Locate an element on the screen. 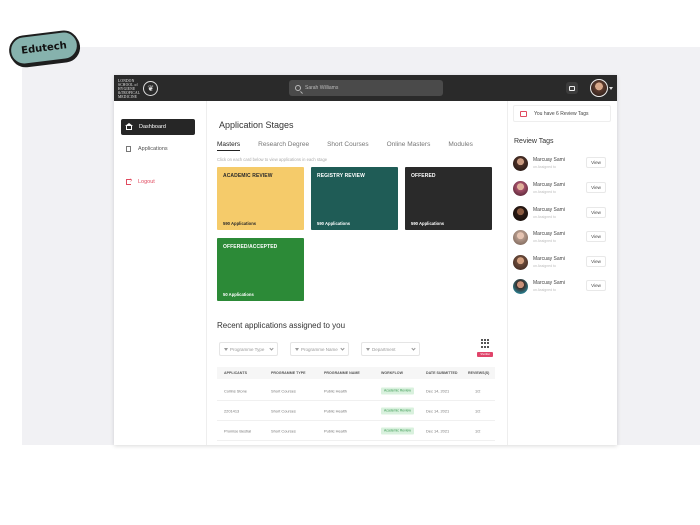 This screenshot has width=700, height=525. sidebar-item-dashboard: Dashboard is located at coordinates (158, 127).